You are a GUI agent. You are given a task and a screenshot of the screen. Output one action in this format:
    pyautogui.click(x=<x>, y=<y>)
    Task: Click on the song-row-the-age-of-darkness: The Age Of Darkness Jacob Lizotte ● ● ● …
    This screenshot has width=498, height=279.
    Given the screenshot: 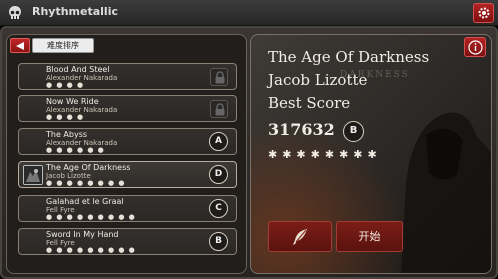 What is the action you would take?
    pyautogui.click(x=127, y=174)
    